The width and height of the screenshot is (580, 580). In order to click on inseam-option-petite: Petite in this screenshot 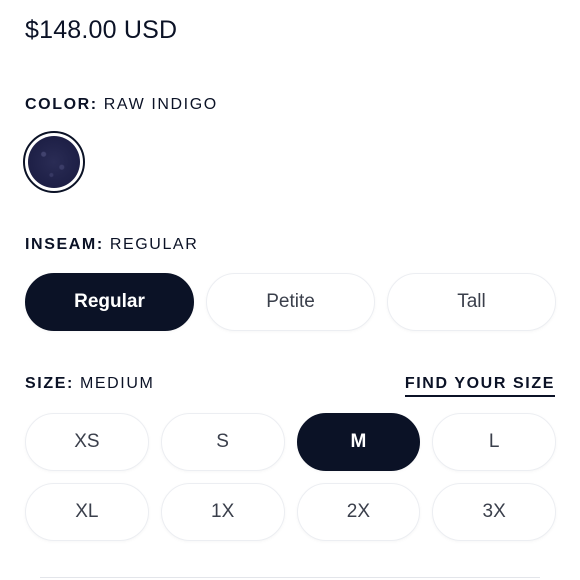, I will do `click(290, 302)`.